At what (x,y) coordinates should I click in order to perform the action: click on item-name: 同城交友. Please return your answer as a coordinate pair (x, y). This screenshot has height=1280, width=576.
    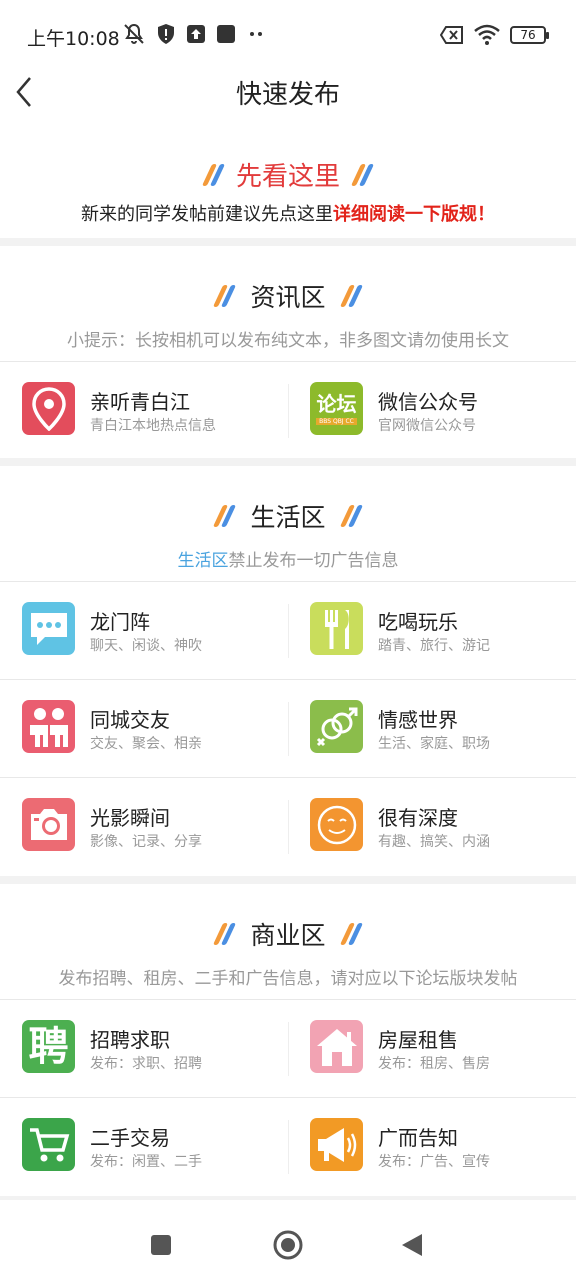
    Looking at the image, I should click on (130, 720).